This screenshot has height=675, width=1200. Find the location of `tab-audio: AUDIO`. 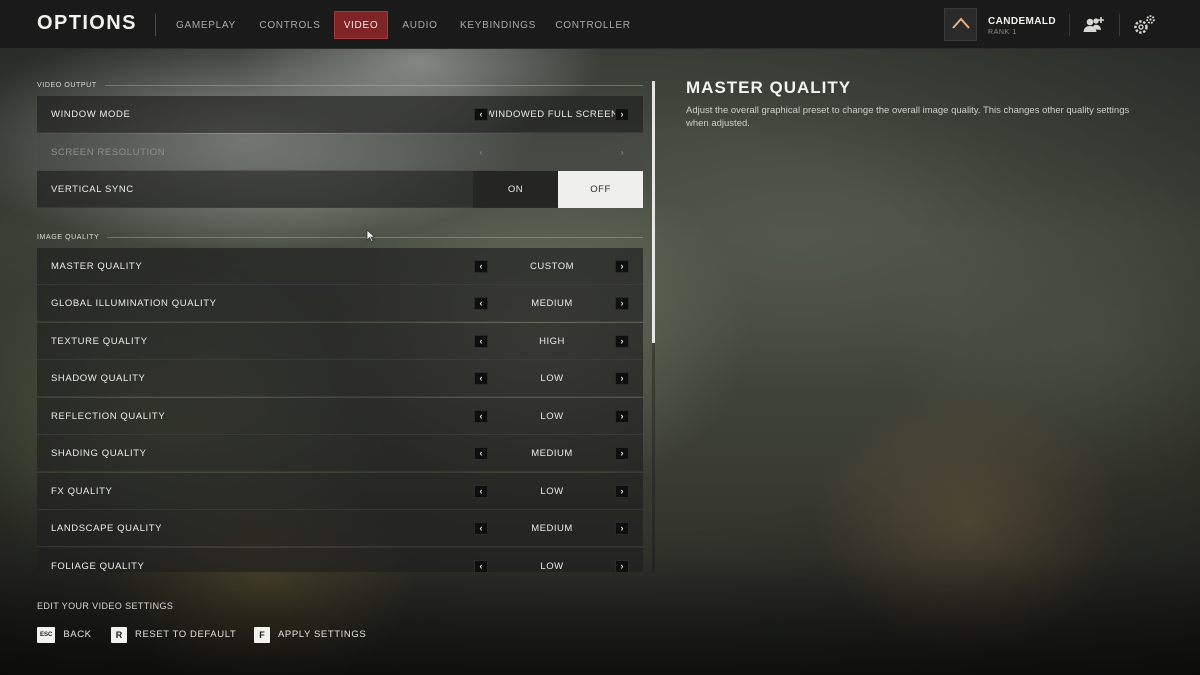

tab-audio: AUDIO is located at coordinates (420, 25).